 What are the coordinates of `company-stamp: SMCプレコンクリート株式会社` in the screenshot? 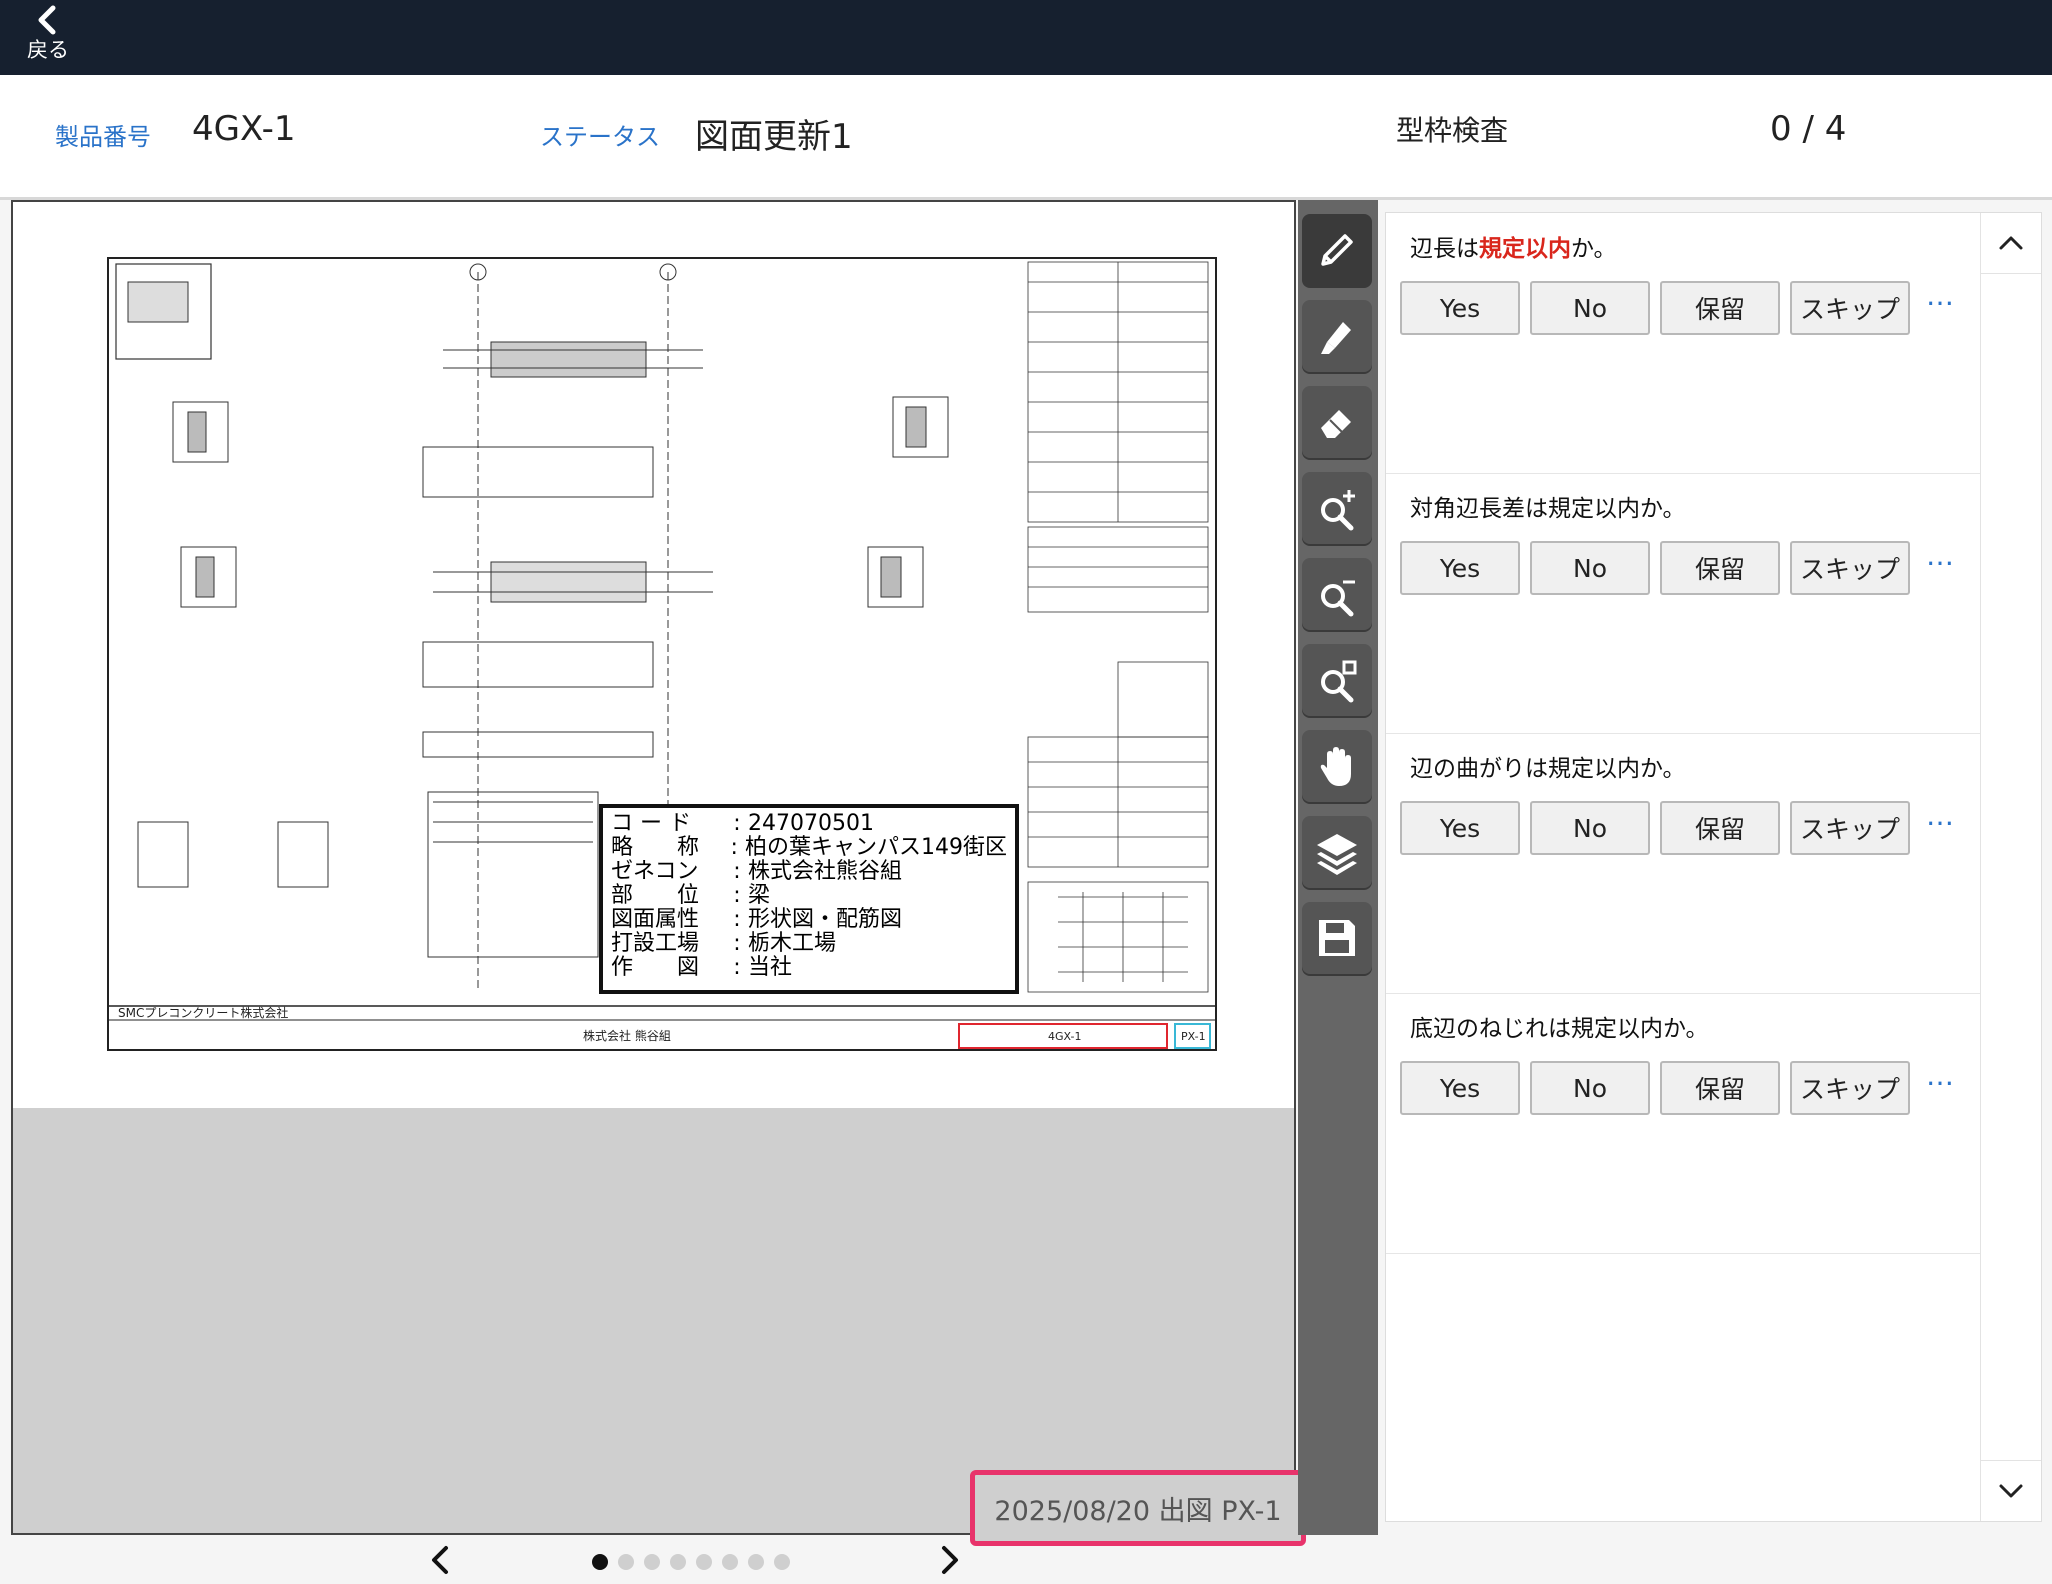 It's located at (203, 1012).